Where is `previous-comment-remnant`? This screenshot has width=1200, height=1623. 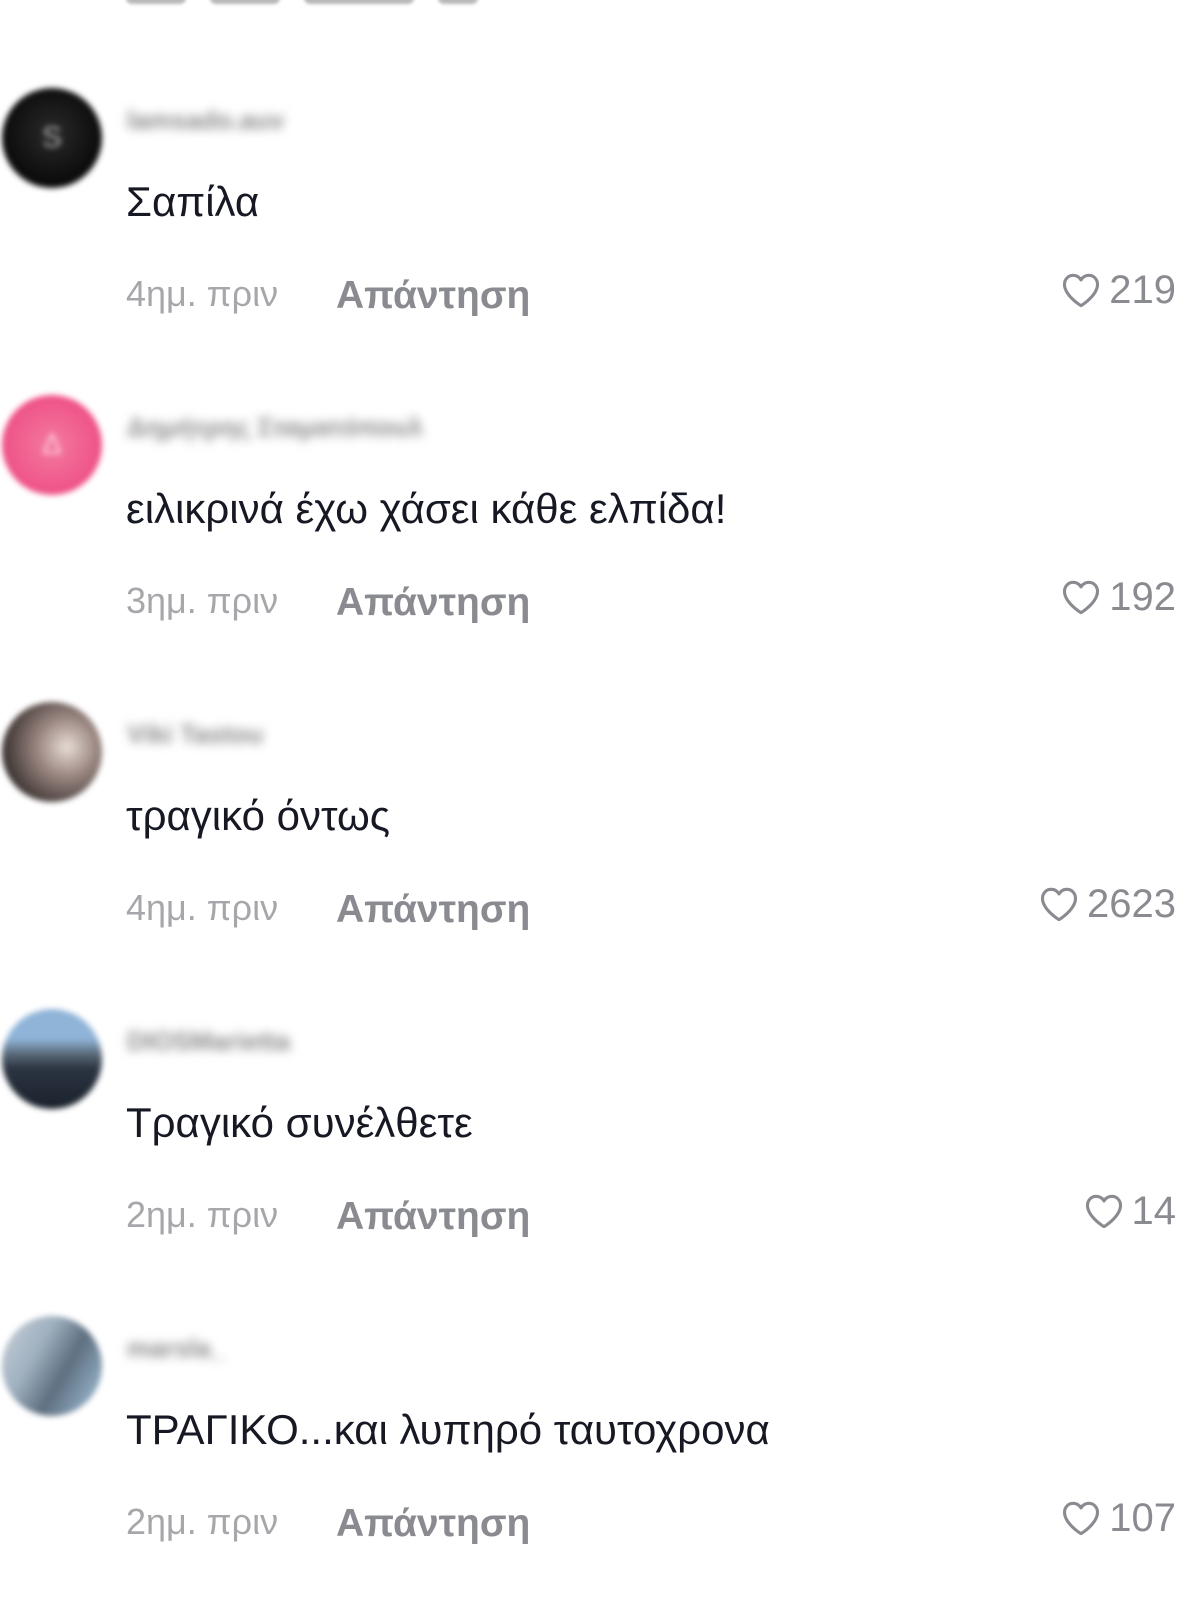 previous-comment-remnant is located at coordinates (336, 3).